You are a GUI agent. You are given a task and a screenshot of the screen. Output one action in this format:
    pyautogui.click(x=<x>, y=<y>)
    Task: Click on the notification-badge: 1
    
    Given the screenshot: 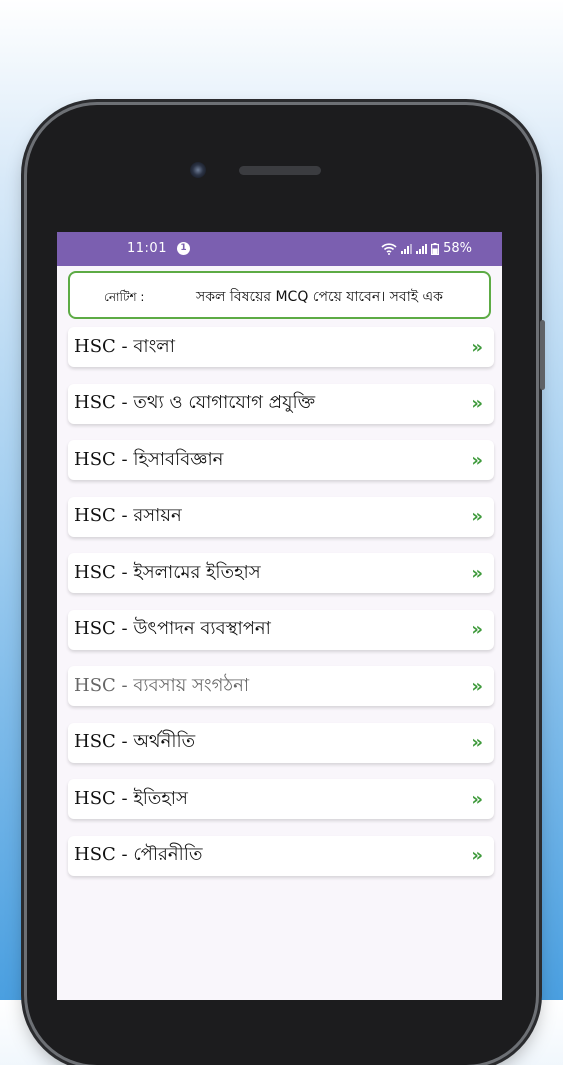 What is the action you would take?
    pyautogui.click(x=183, y=248)
    